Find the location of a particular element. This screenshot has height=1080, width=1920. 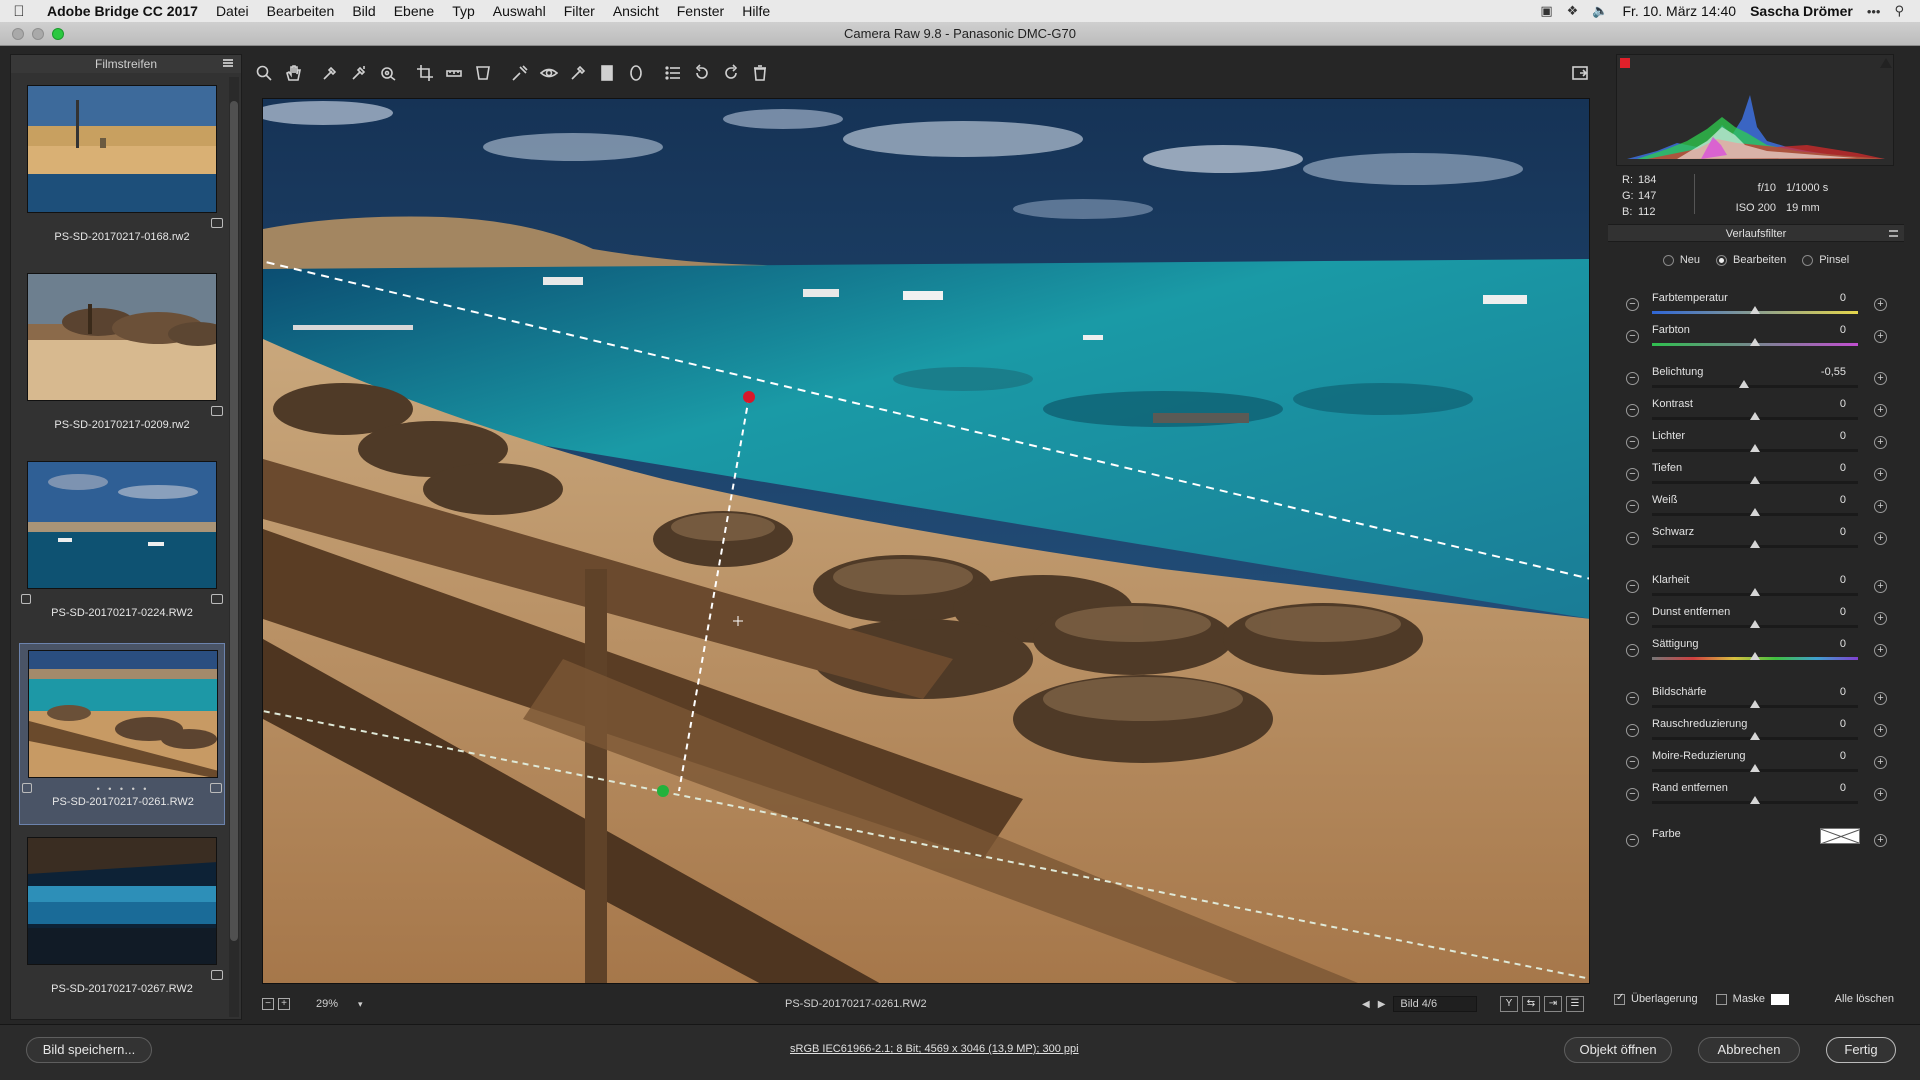

filmstrip-menu-icon is located at coordinates (228, 63).